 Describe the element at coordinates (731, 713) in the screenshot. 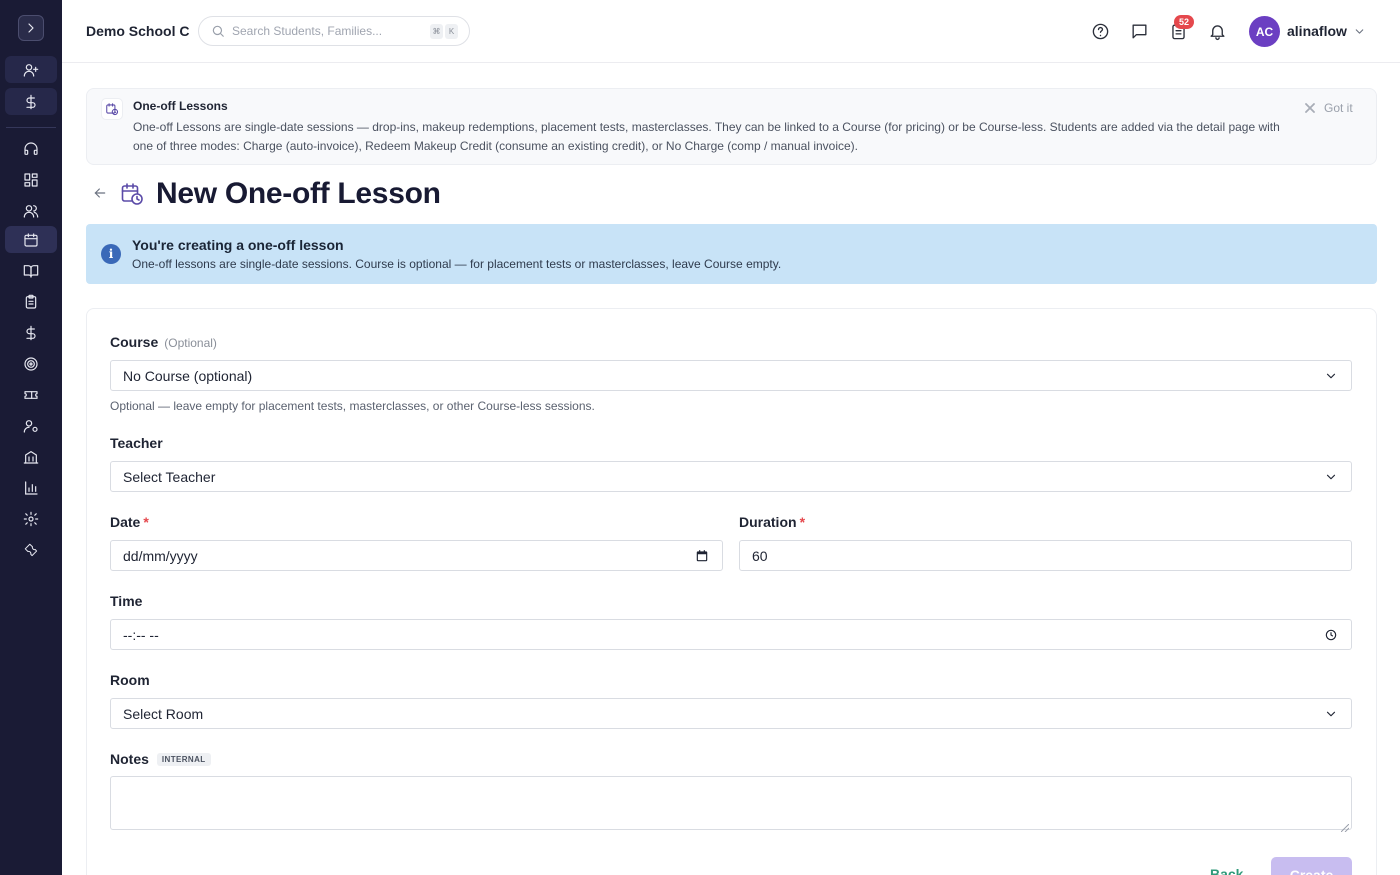

I see `room-select: Select Room` at that location.